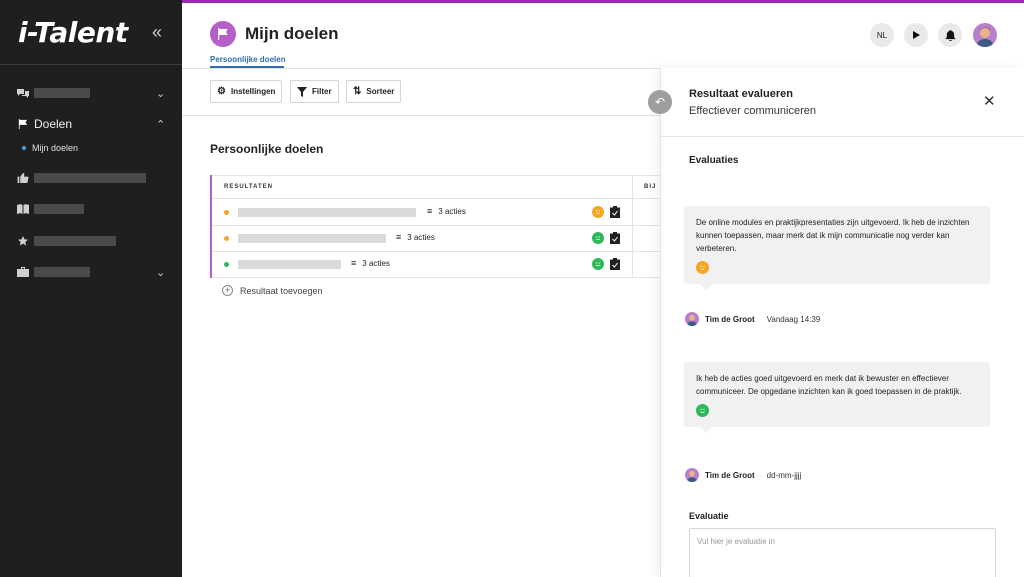 The width and height of the screenshot is (1024, 577). I want to click on evaluation-input, so click(842, 552).